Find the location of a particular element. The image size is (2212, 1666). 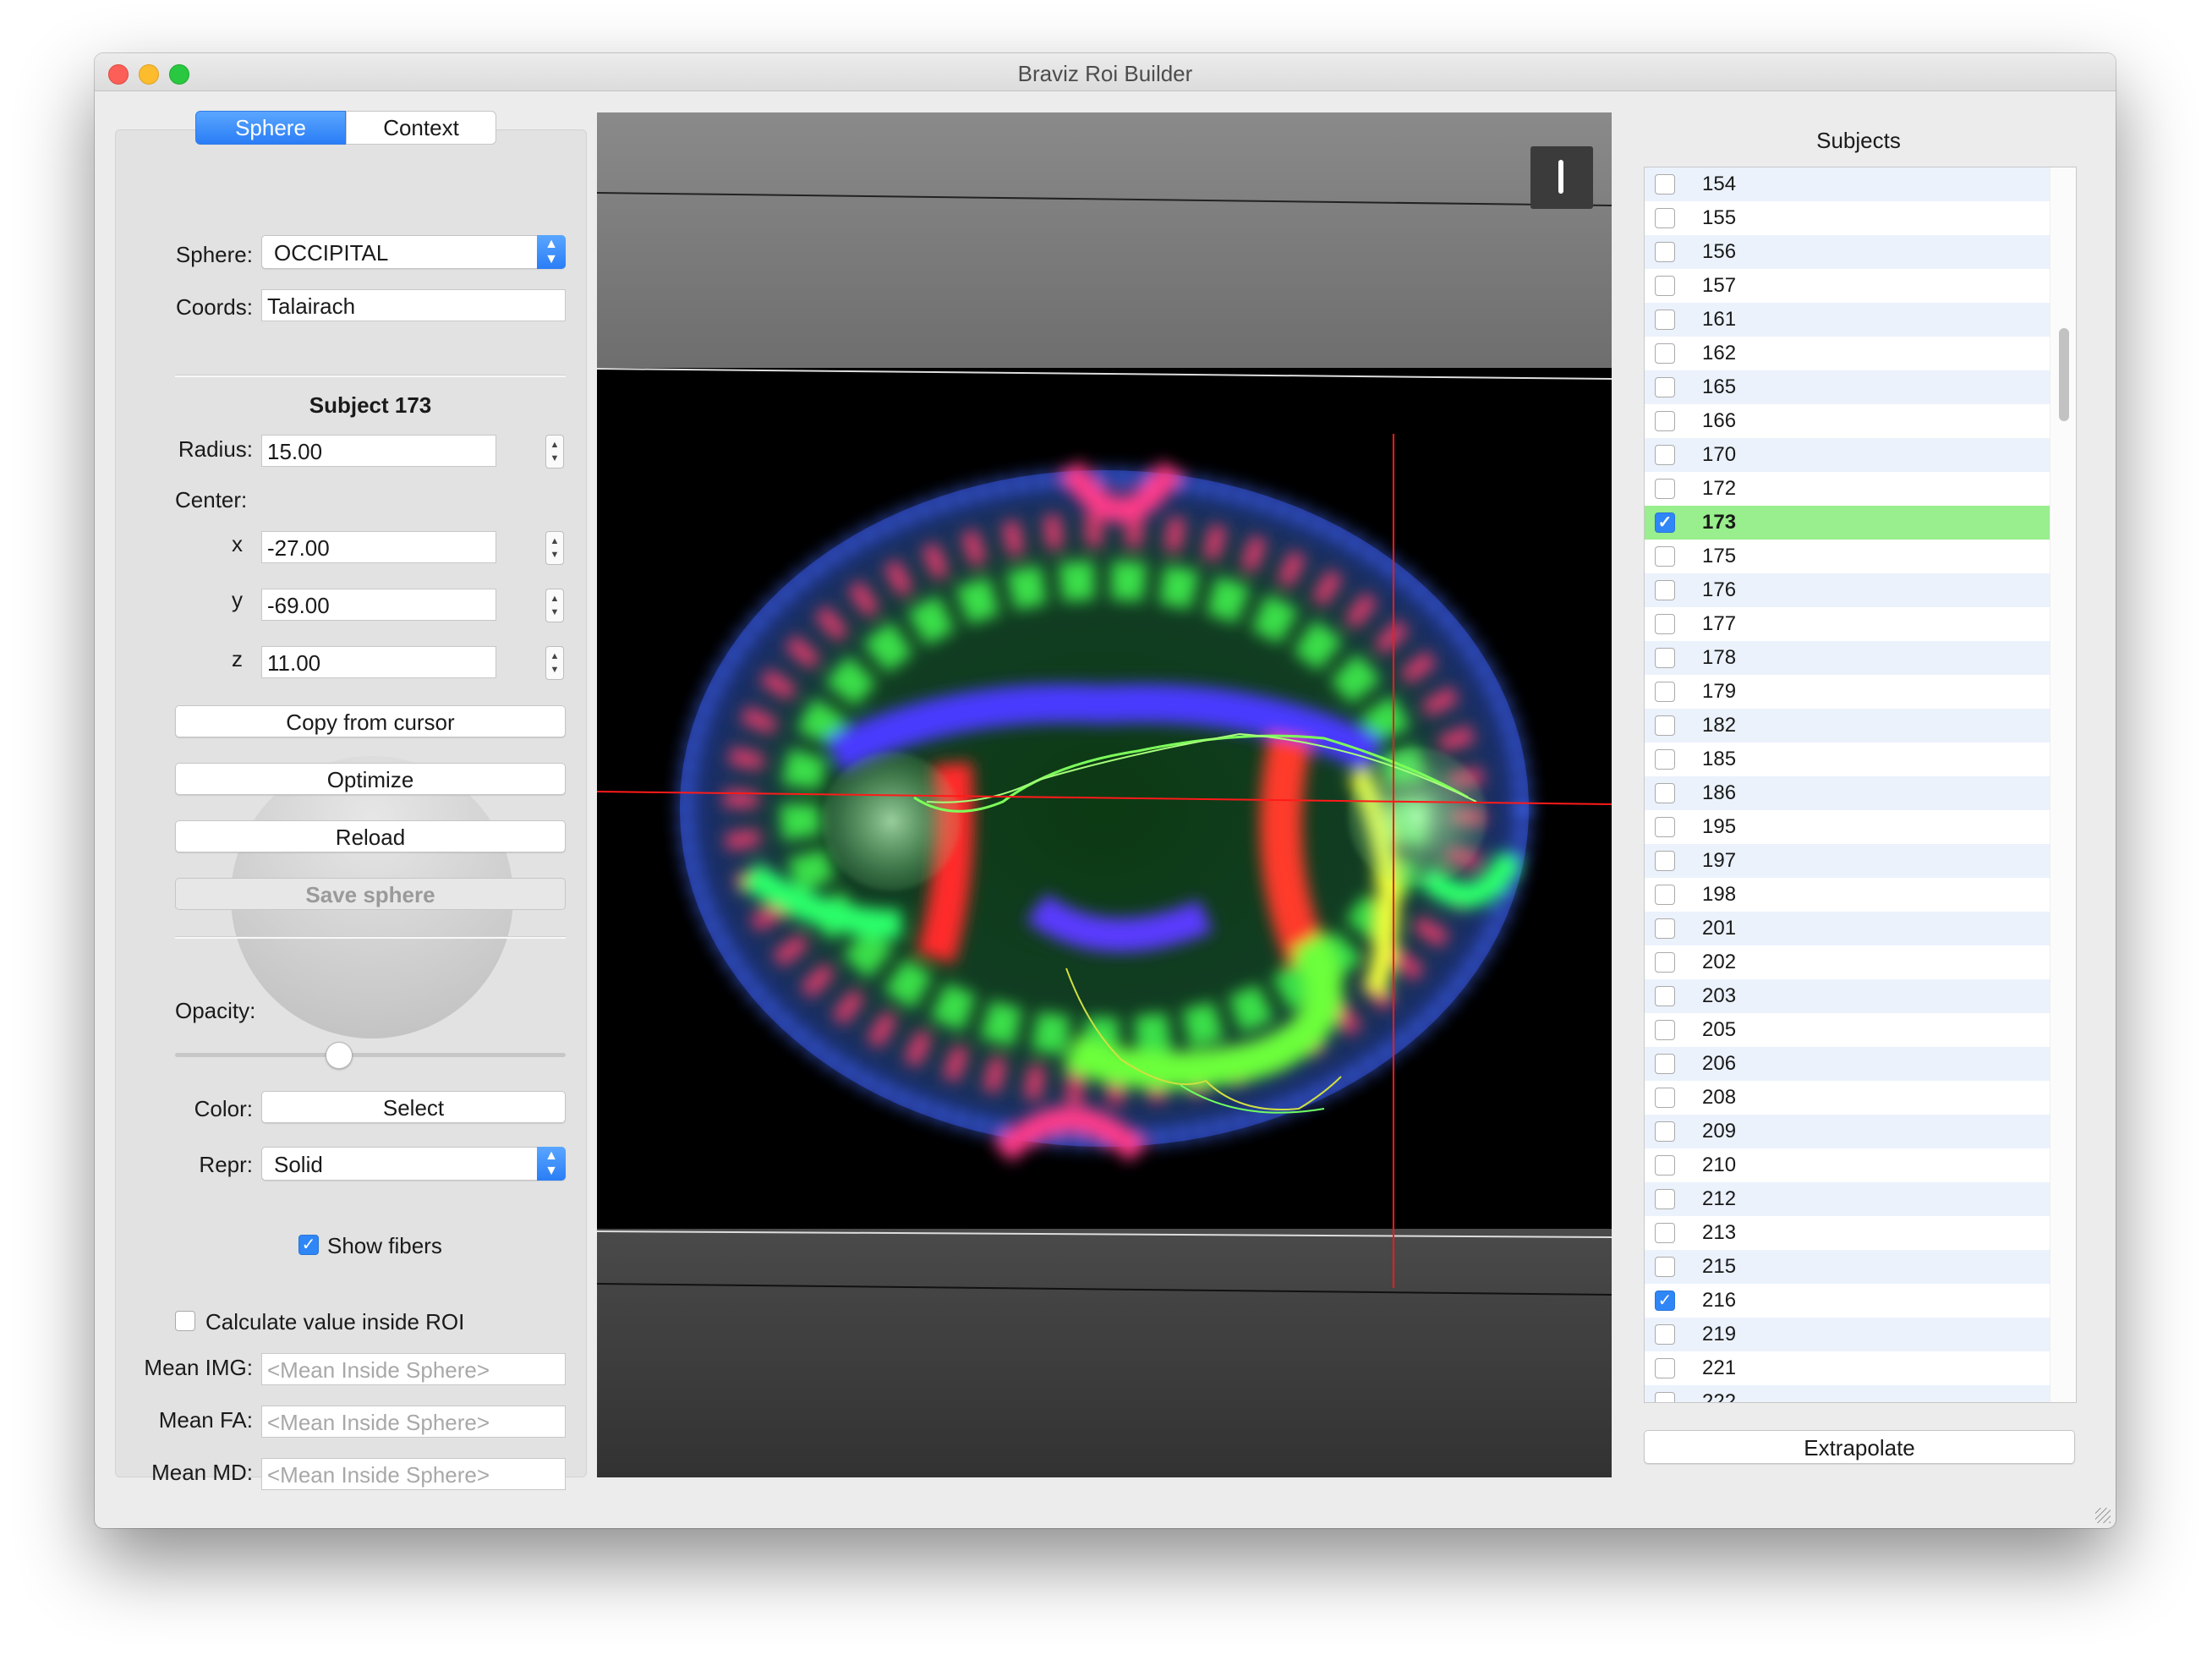

subject-row: 203 is located at coordinates (1860, 996).